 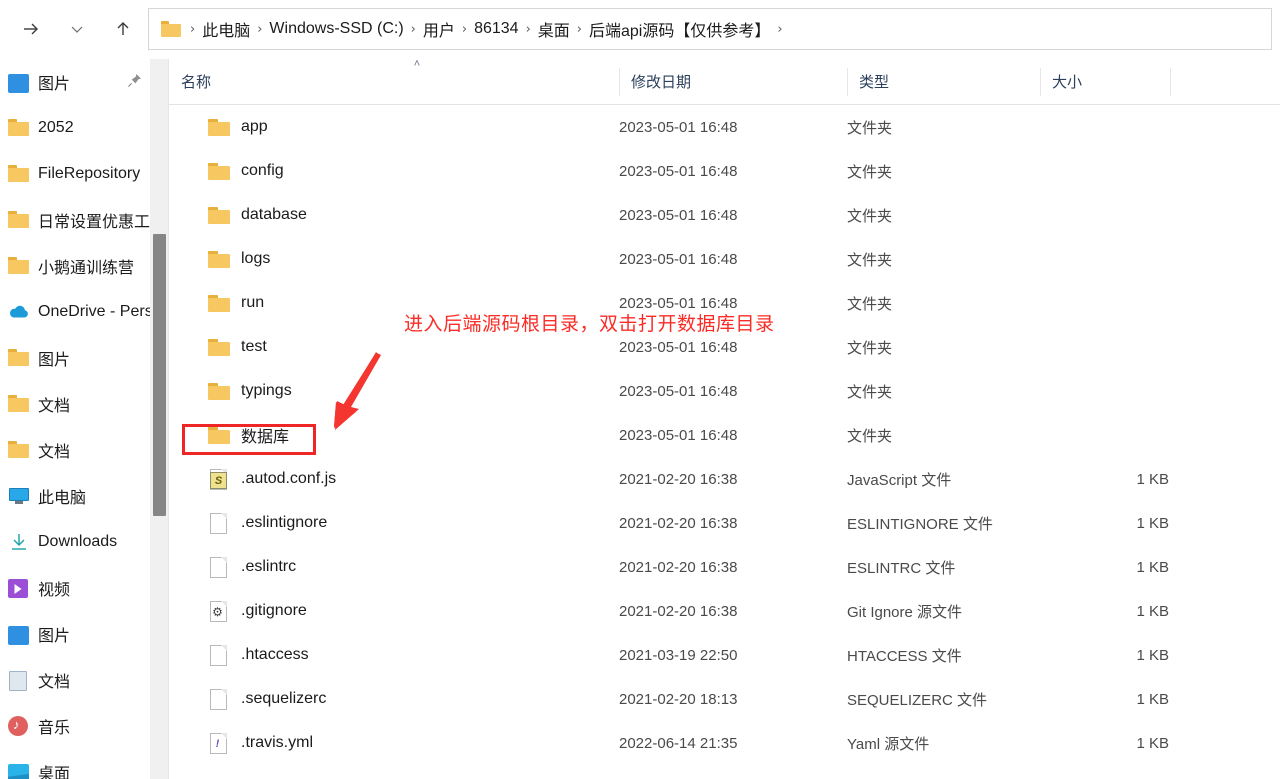 I want to click on breadcrumb-item-1: Windows-SSD (C:), so click(x=336, y=29).